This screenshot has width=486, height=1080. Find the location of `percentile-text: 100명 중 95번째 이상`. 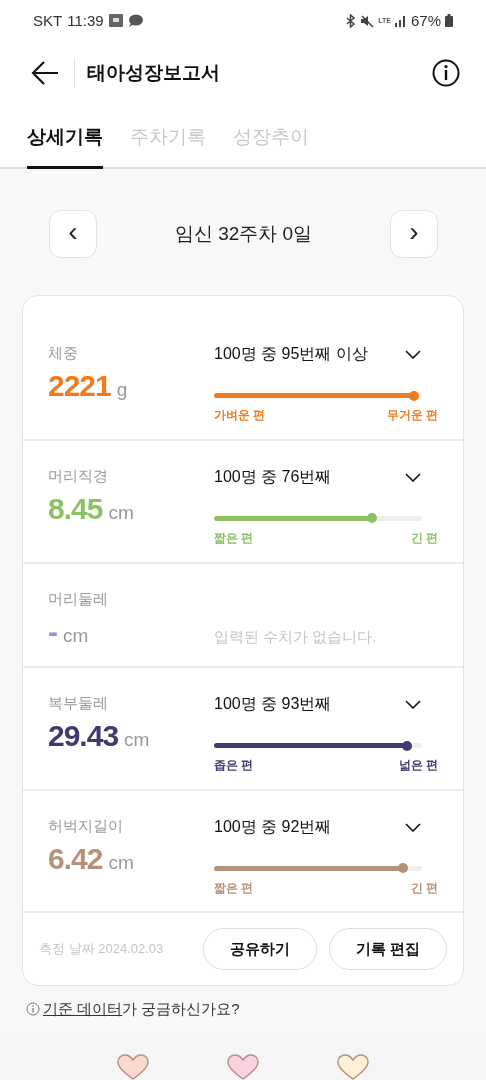

percentile-text: 100명 중 95번째 이상 is located at coordinates (291, 354).